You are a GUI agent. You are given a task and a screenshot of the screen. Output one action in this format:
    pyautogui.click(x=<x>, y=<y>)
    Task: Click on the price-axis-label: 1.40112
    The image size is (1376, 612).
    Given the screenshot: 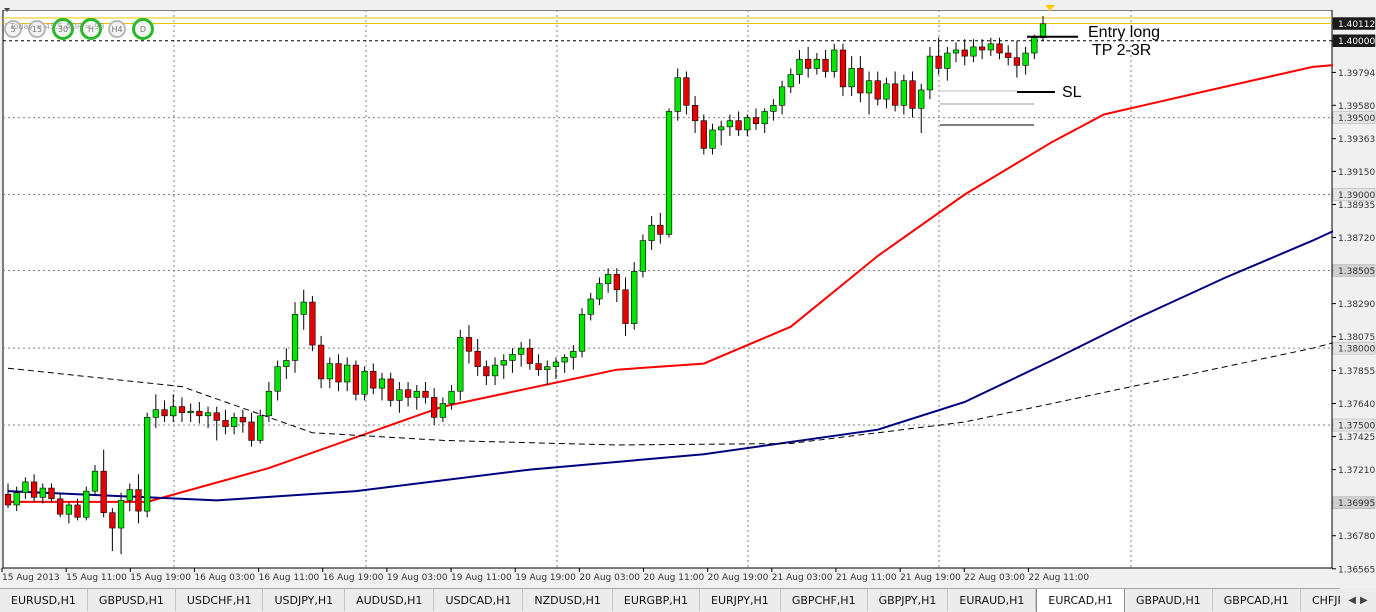 What is the action you would take?
    pyautogui.click(x=1356, y=25)
    